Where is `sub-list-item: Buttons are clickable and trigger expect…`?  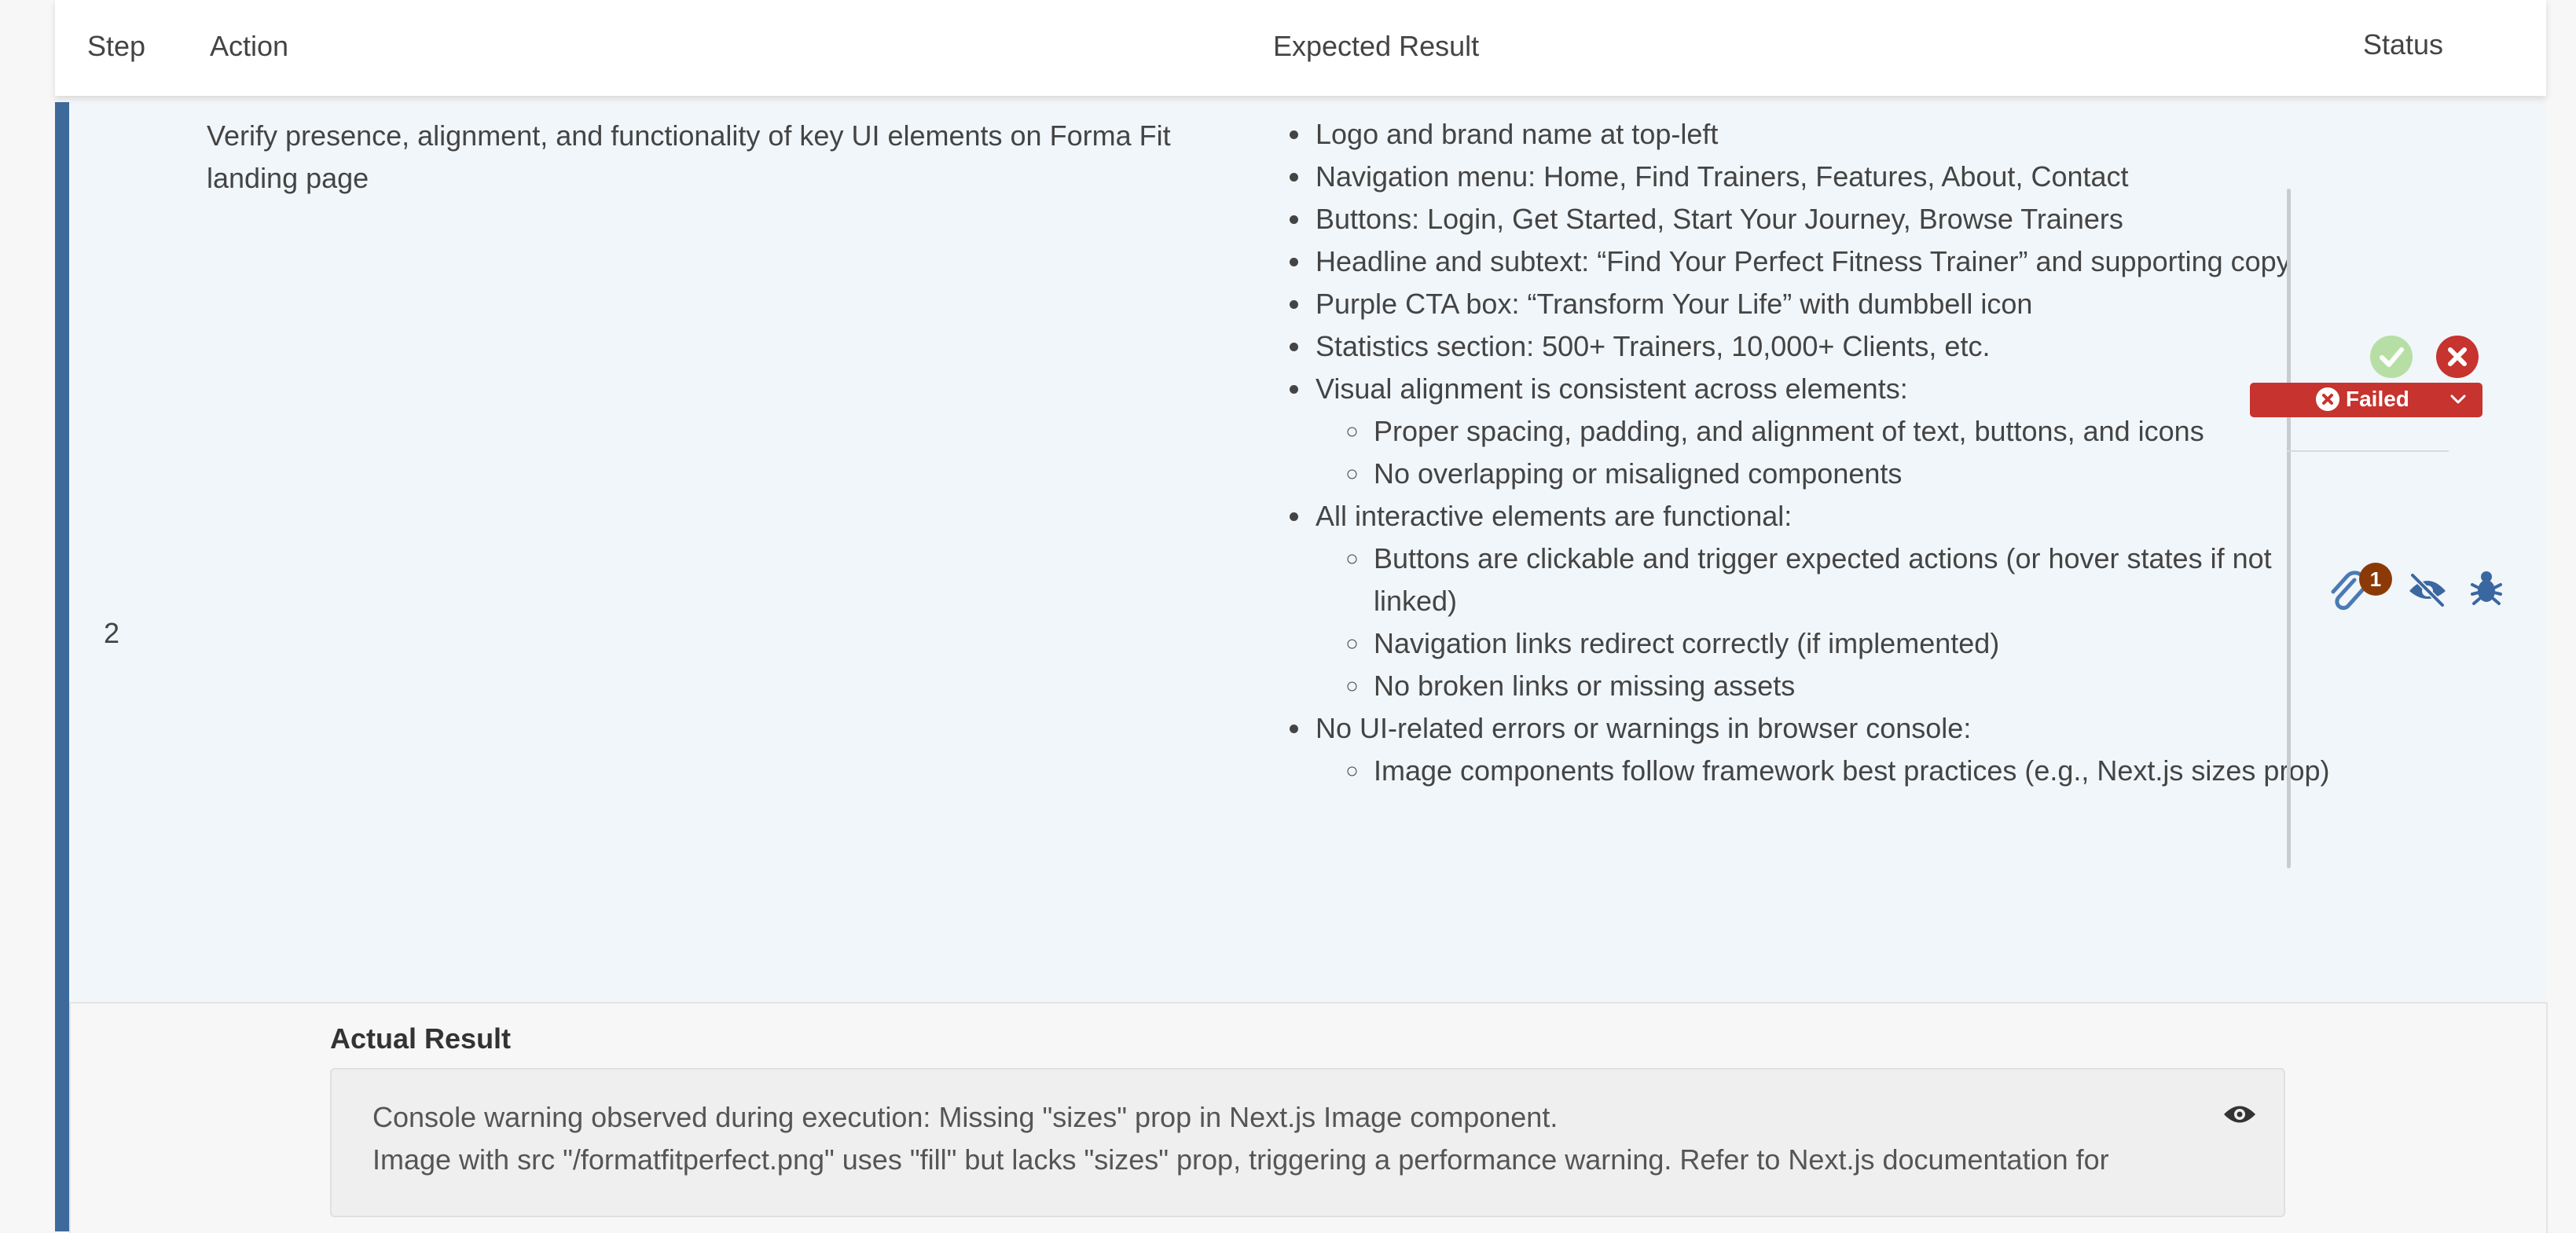 sub-list-item: Buttons are clickable and trigger expect… is located at coordinates (1852, 580).